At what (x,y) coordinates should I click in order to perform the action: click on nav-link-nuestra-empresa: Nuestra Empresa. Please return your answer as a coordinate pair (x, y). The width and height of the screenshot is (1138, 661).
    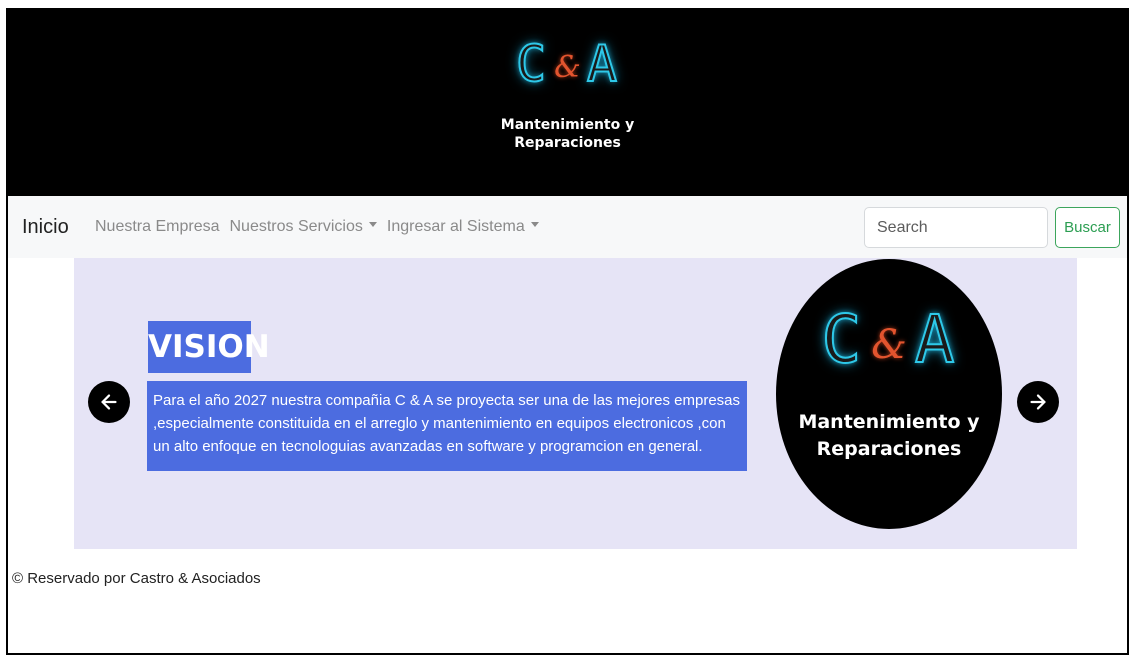
    Looking at the image, I should click on (157, 227).